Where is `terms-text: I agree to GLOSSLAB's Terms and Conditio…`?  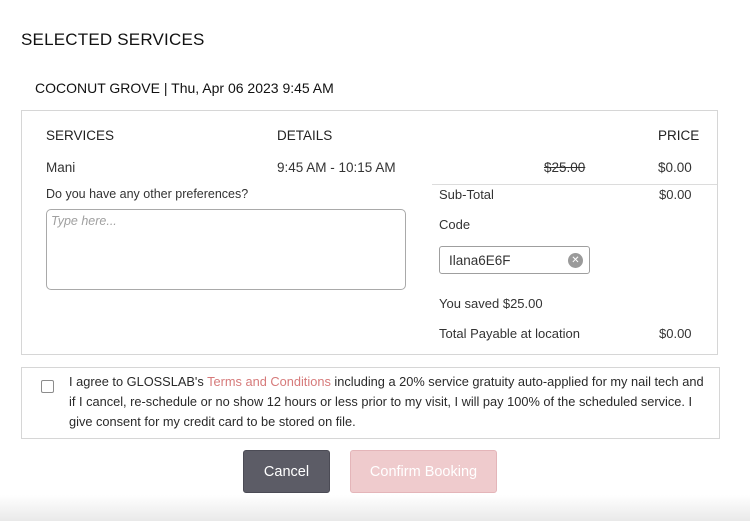
terms-text: I agree to GLOSSLAB's Terms and Conditio… is located at coordinates (389, 402).